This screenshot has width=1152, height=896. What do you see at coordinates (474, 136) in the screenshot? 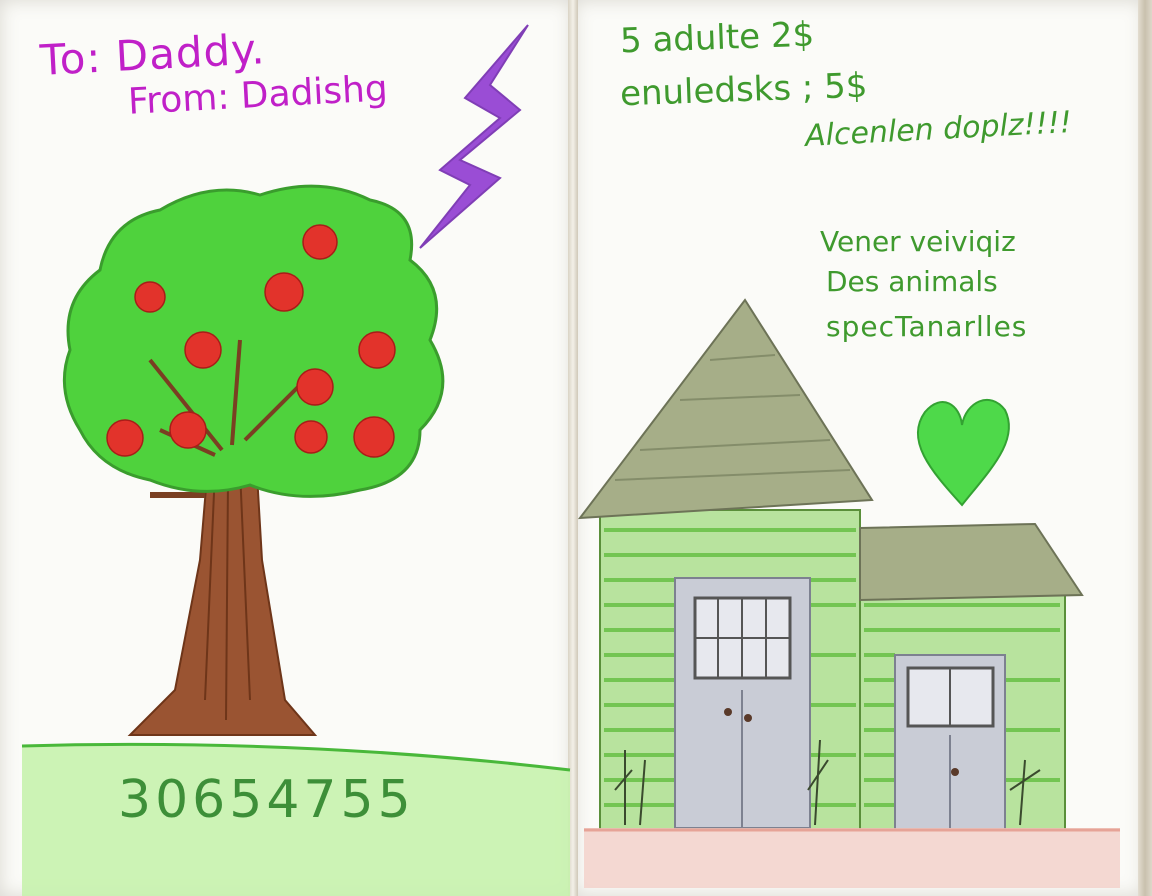
I see `lightning-bolt-icon` at bounding box center [474, 136].